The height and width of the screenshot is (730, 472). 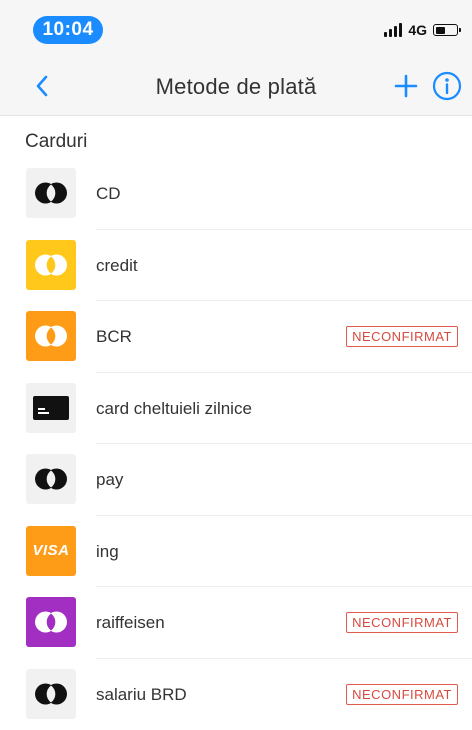 I want to click on visa-icon: VISA, so click(x=51, y=551).